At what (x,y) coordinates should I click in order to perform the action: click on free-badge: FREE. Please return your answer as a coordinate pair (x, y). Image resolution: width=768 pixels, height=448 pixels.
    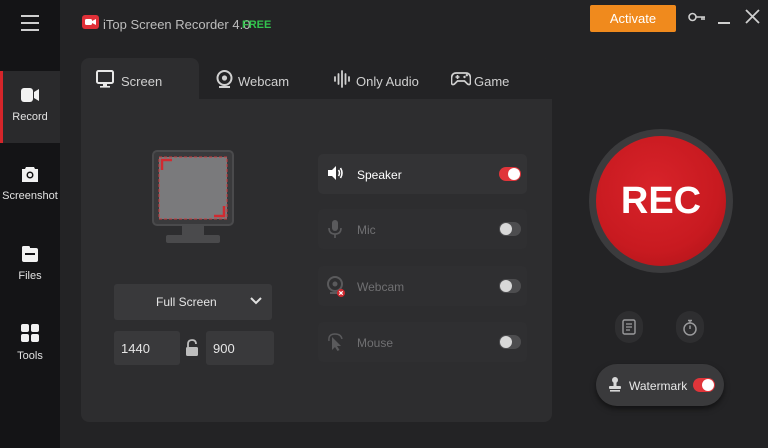
    Looking at the image, I should click on (257, 25).